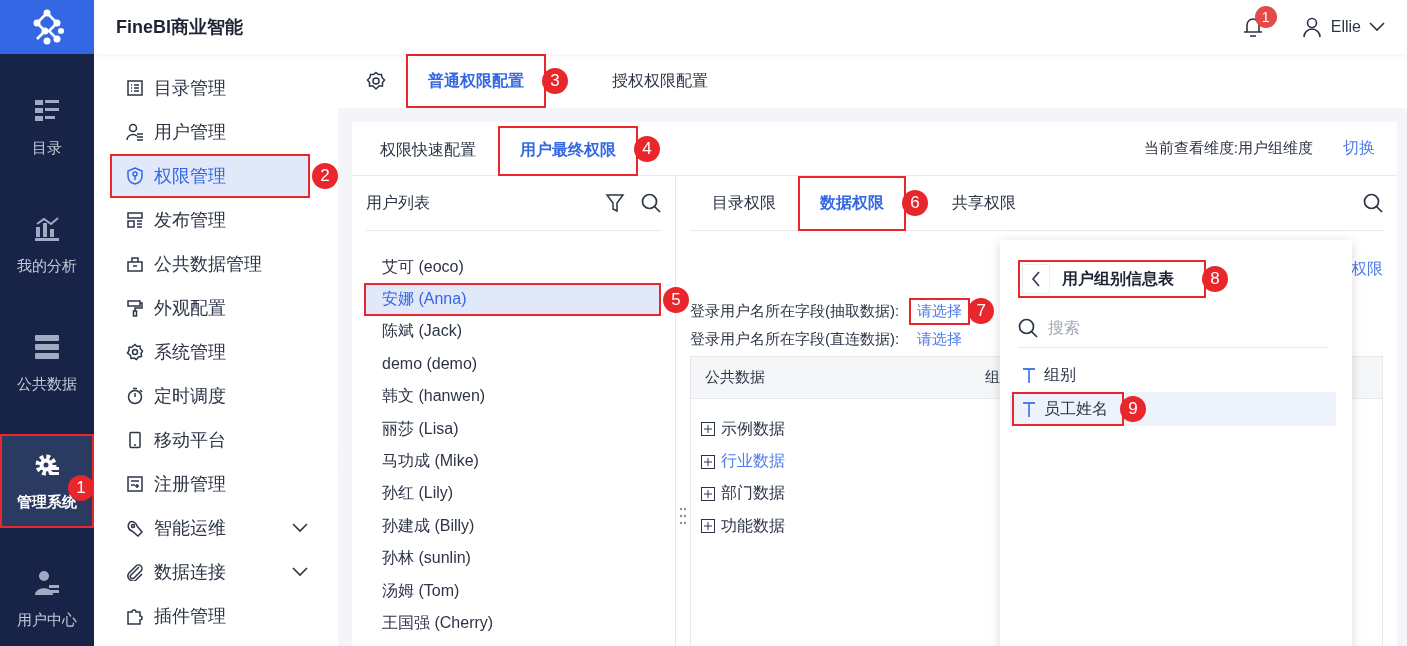  What do you see at coordinates (1367, 278) in the screenshot?
I see `permission-link: 权限` at bounding box center [1367, 278].